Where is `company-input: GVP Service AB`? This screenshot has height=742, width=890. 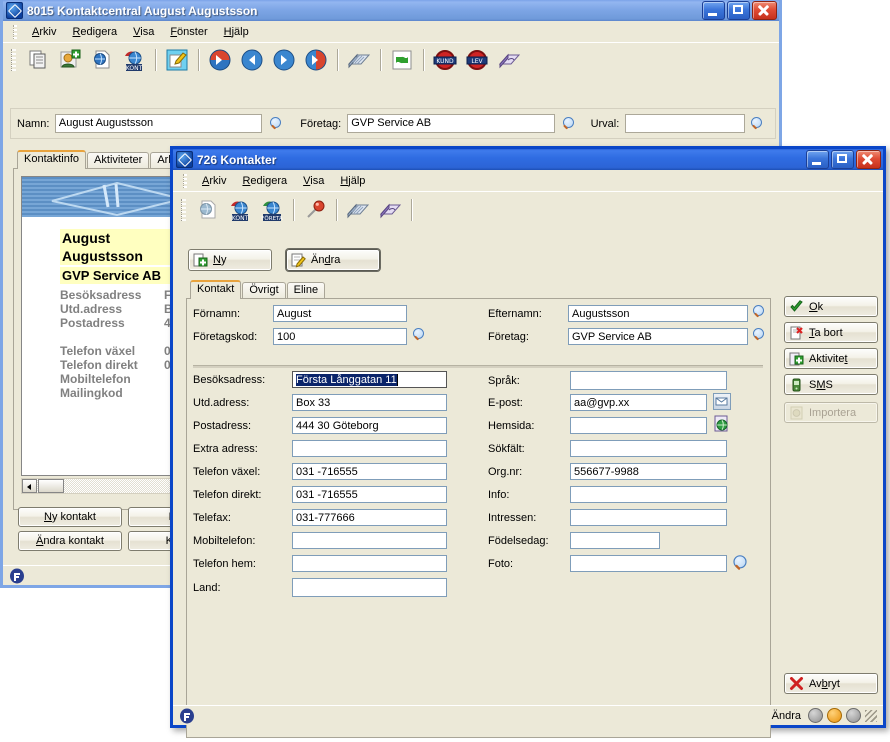
company-input: GVP Service AB is located at coordinates (451, 123).